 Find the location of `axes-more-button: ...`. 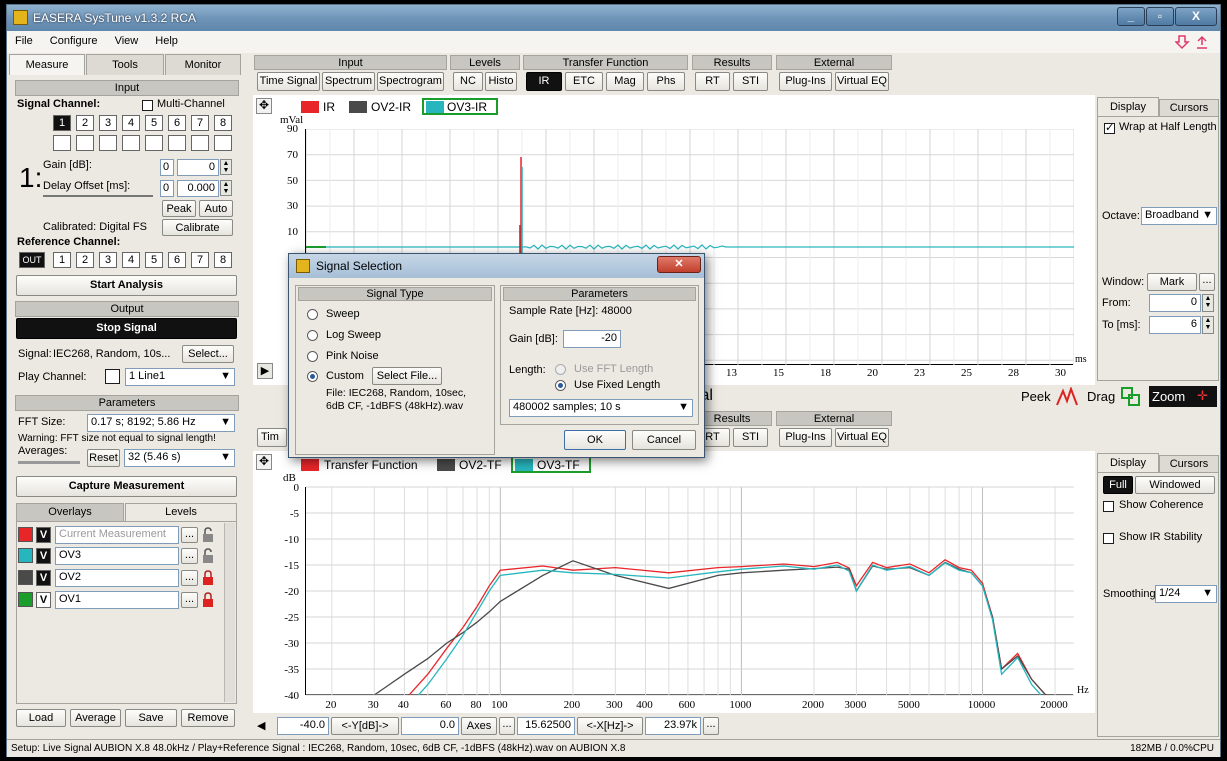

axes-more-button: ... is located at coordinates (507, 726).